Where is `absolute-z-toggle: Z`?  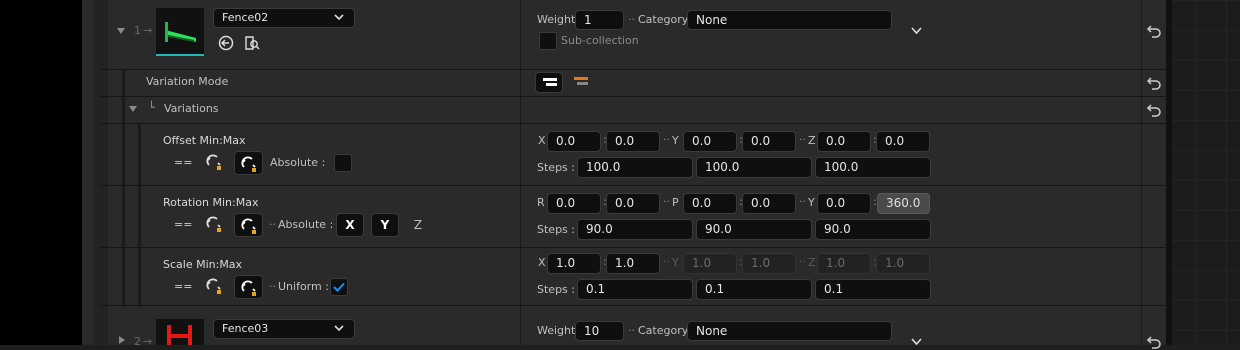 absolute-z-toggle: Z is located at coordinates (418, 225).